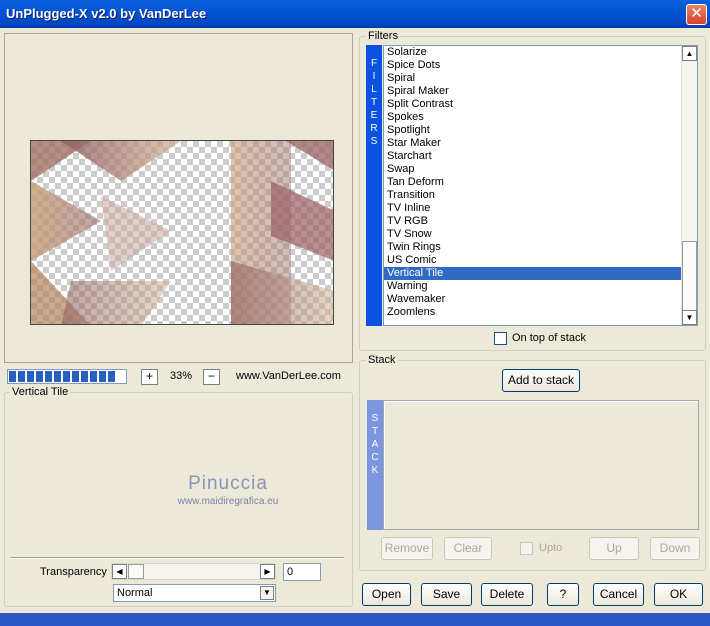  Describe the element at coordinates (267, 571) in the screenshot. I see `scroll-right-icon: ▶` at that location.